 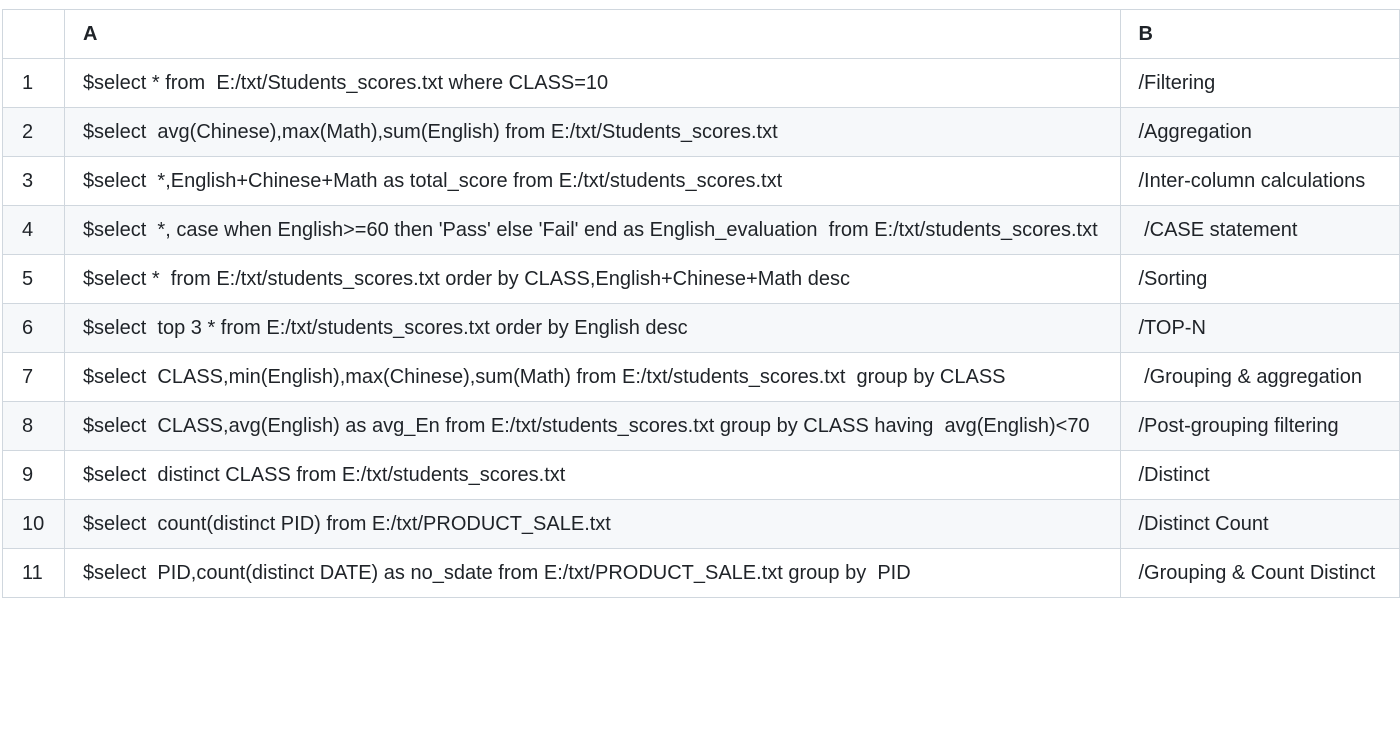 I want to click on operation-label: /Inter-column calculations, so click(x=1259, y=181).